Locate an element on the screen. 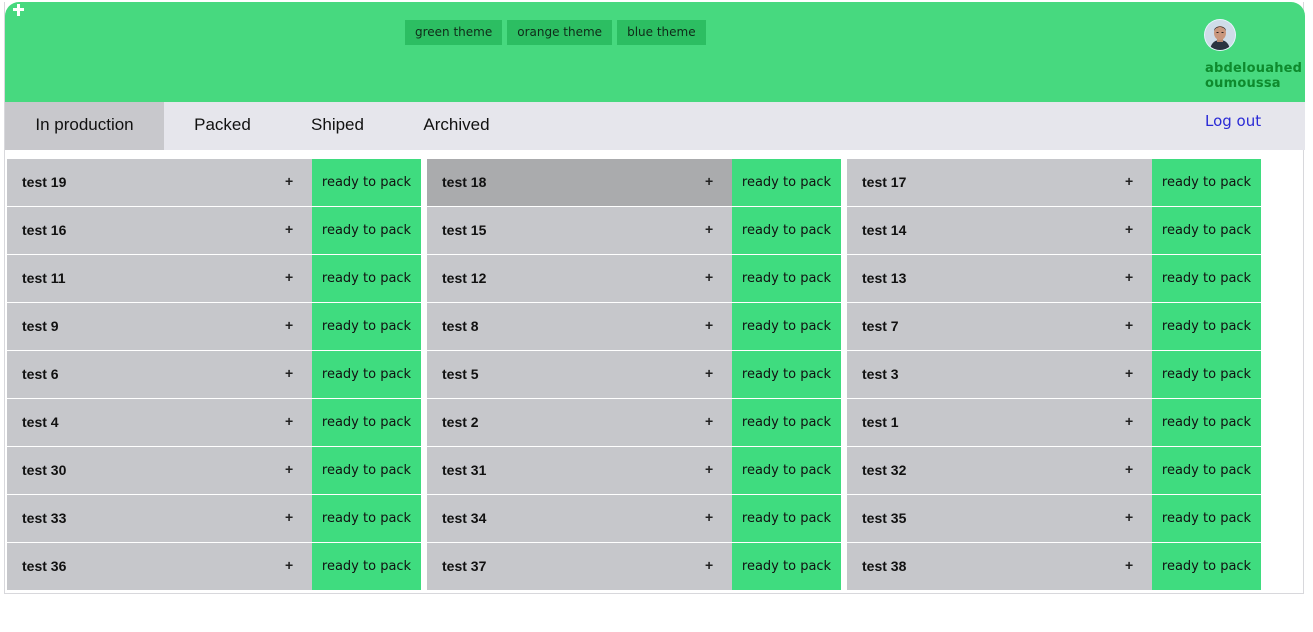 The image size is (1313, 632). order-card: test 38 + ready to pack is located at coordinates (1054, 566).